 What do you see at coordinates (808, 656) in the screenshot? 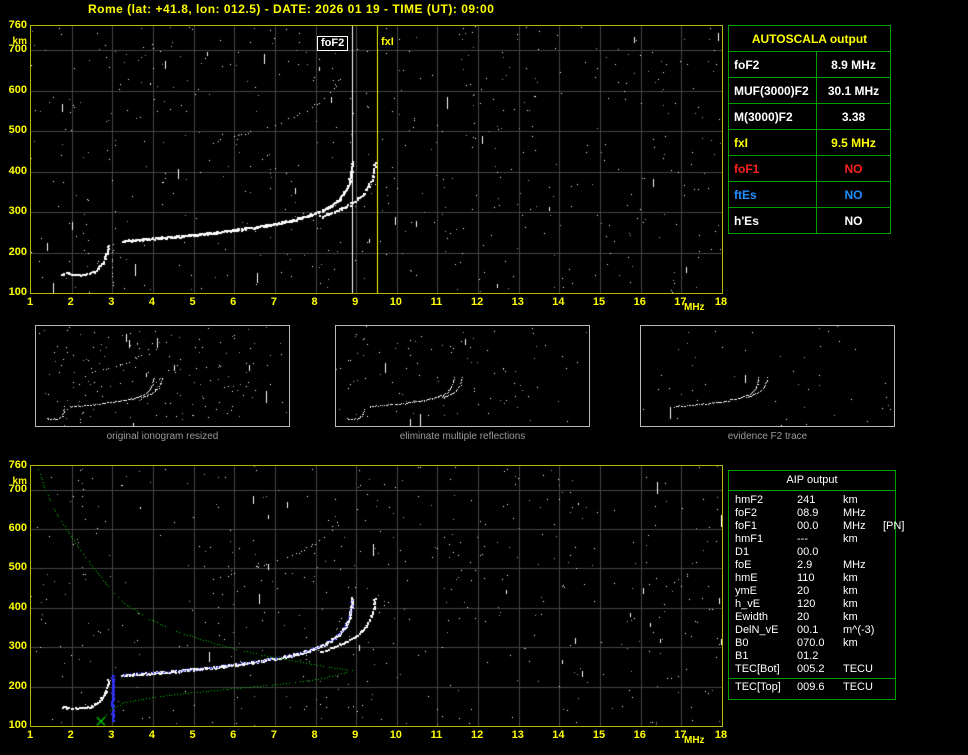
I see `aip-value: 01.2` at bounding box center [808, 656].